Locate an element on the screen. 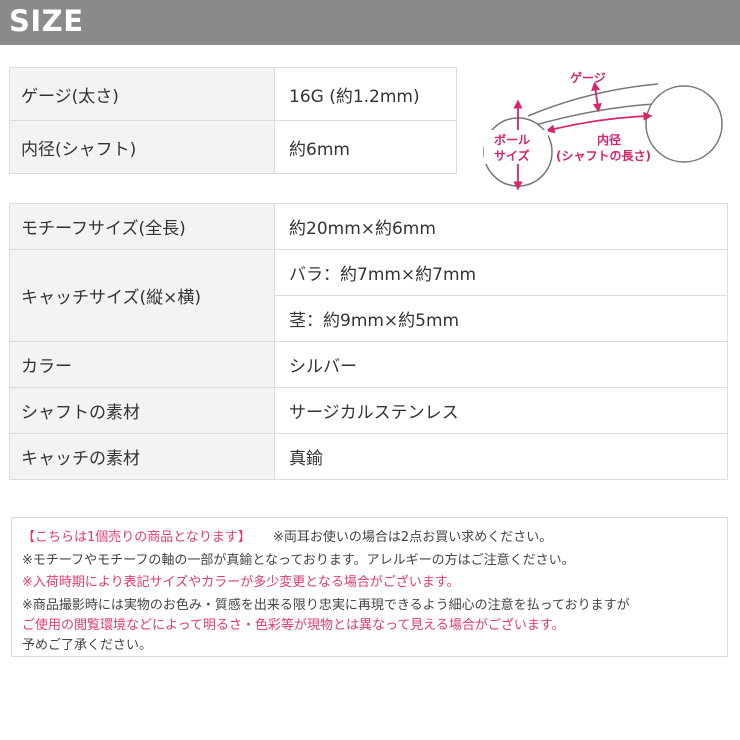  motif-size-label: モチーフサイズ(全長) is located at coordinates (142, 226).